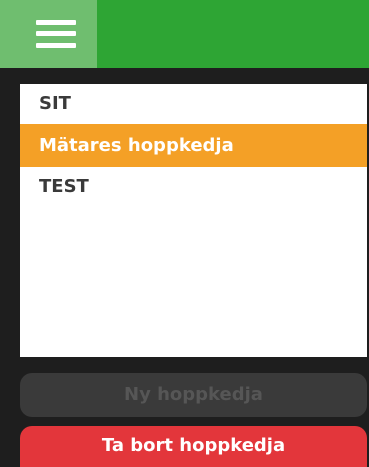 The image size is (369, 467). What do you see at coordinates (193, 187) in the screenshot?
I see `list-item-test: TEST` at bounding box center [193, 187].